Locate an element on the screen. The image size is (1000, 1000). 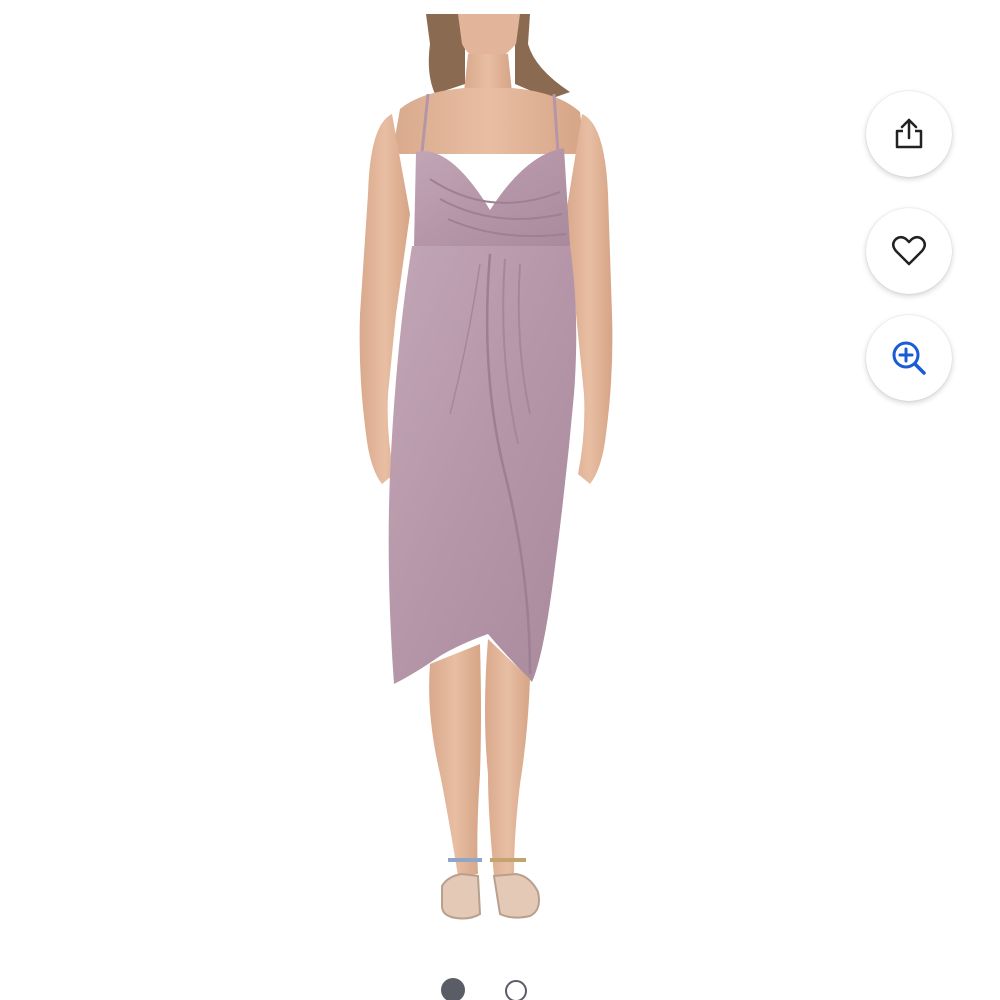
share-icon is located at coordinates (909, 133).